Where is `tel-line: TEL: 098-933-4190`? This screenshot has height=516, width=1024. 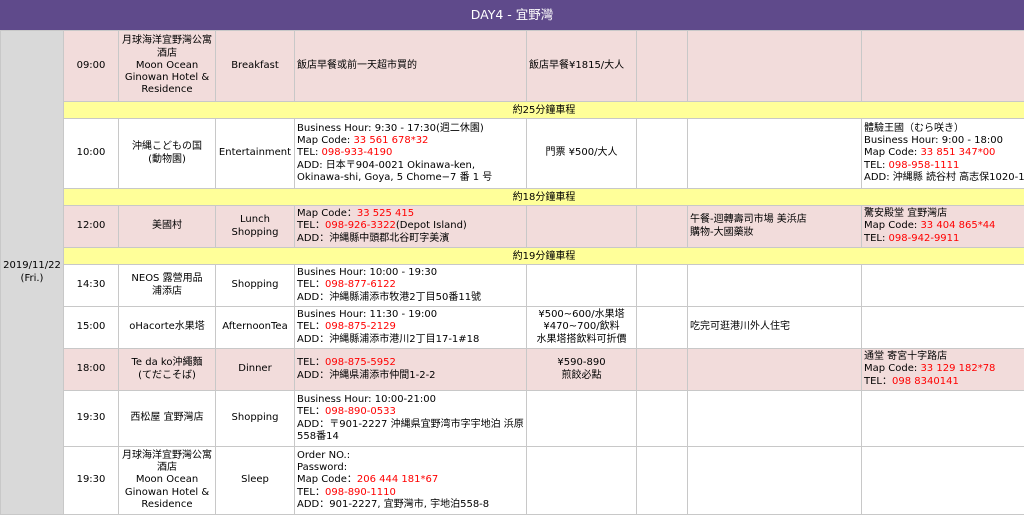 tel-line: TEL: 098-933-4190 is located at coordinates (410, 153).